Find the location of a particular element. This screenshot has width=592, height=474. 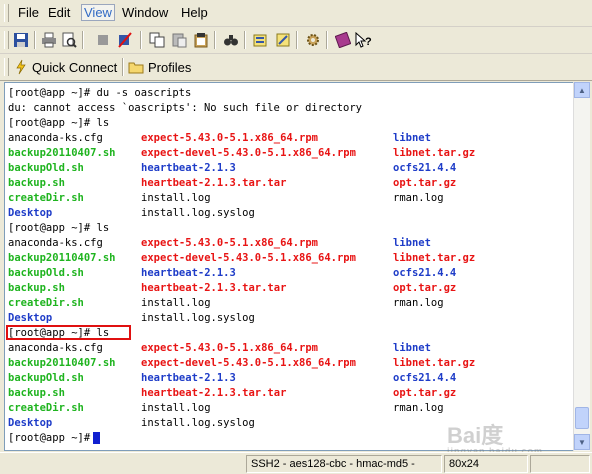

menu-edit: Edit is located at coordinates (59, 12).